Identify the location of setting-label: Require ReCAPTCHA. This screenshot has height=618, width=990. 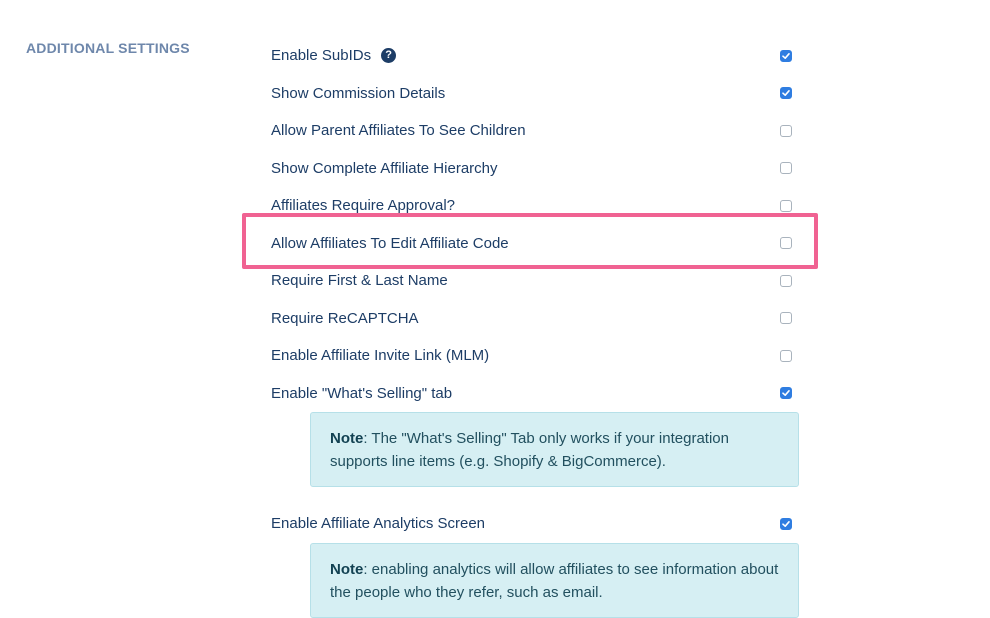
(345, 318).